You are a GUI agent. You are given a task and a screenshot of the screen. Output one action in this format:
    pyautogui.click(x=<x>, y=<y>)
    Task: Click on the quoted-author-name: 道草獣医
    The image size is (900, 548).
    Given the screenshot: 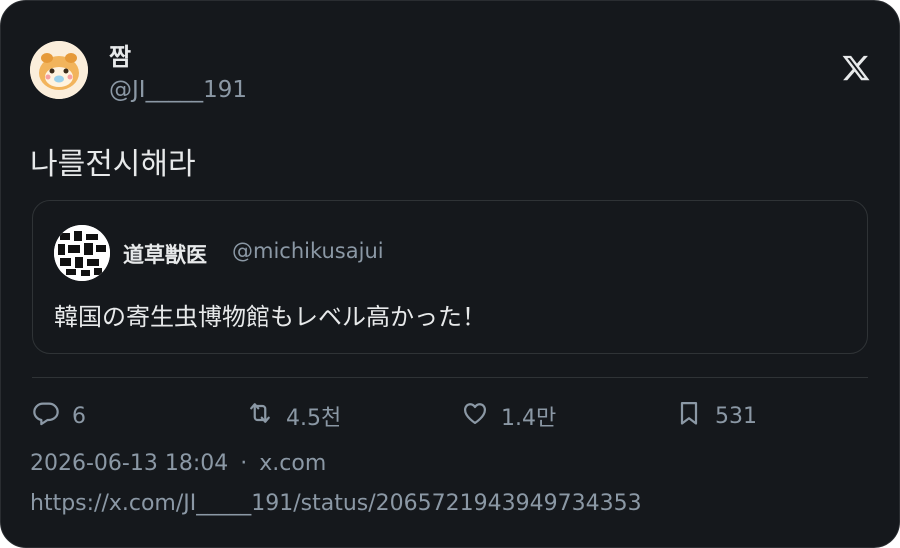 What is the action you would take?
    pyautogui.click(x=165, y=254)
    